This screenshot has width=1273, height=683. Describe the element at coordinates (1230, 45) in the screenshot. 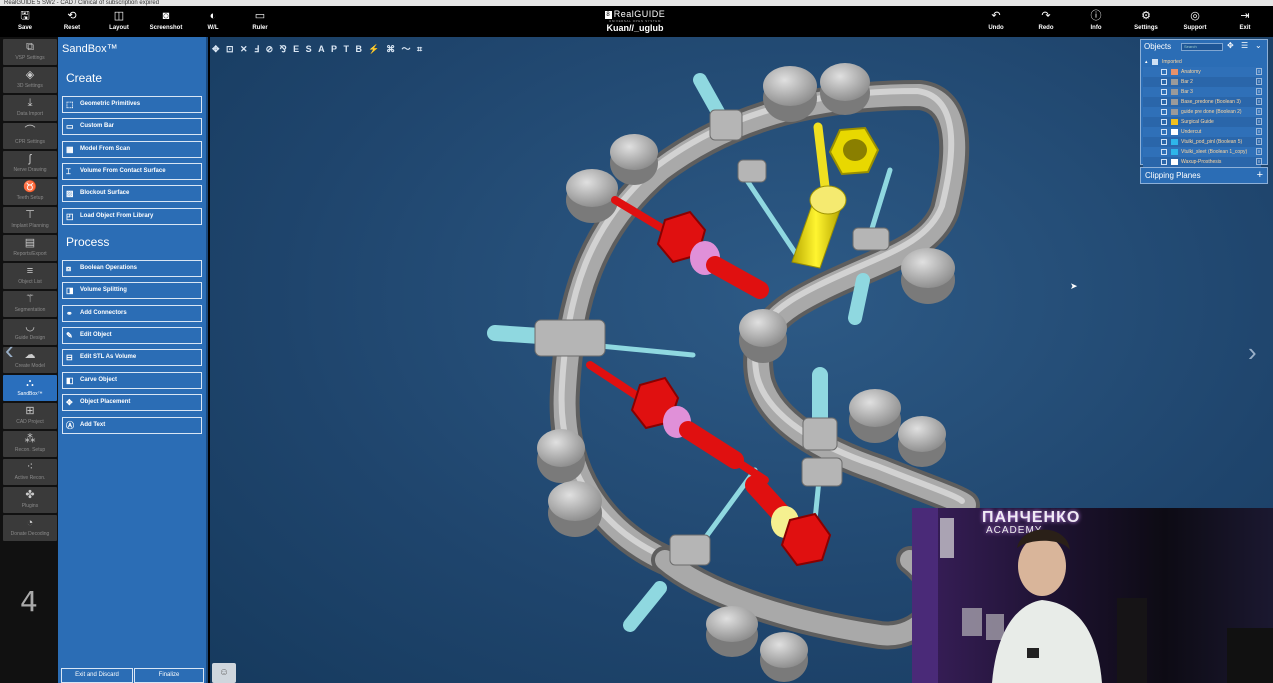

I see `move-icon: ✥` at that location.